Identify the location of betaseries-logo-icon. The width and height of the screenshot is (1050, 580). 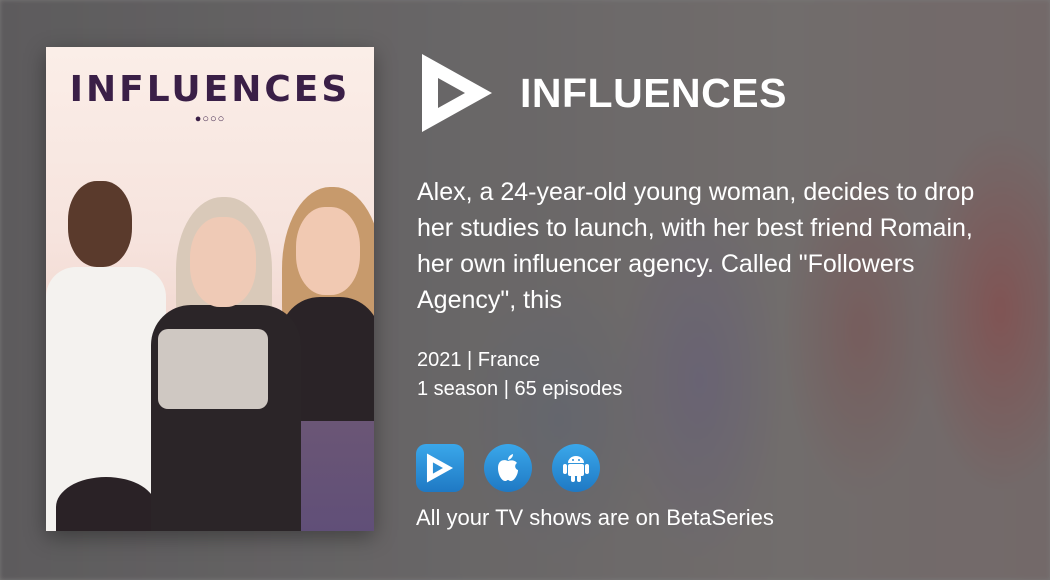
(457, 93).